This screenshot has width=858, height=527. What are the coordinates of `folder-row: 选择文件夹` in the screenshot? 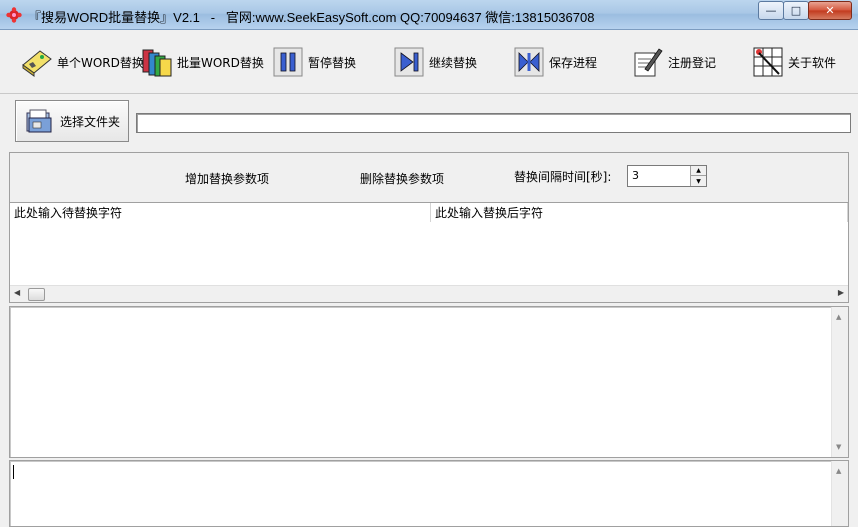 It's located at (429, 122).